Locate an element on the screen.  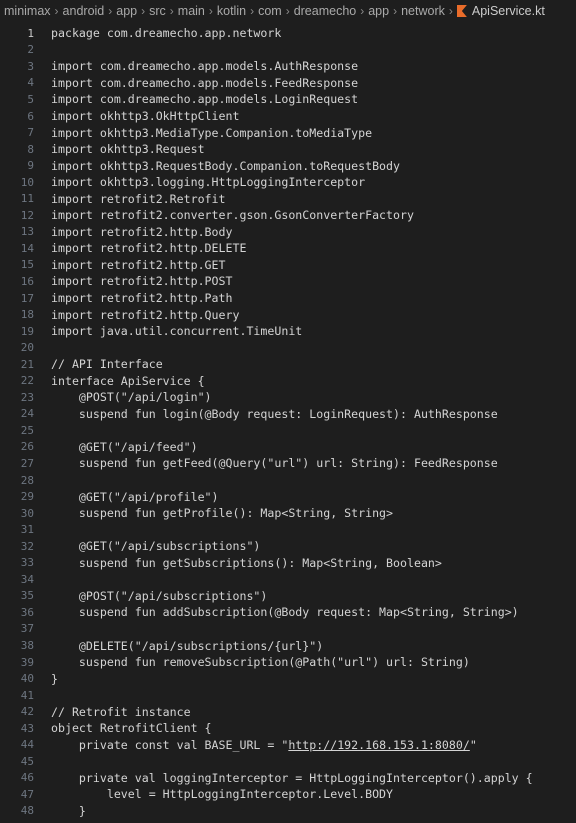
code-text: interface ApiService { is located at coordinates (128, 380).